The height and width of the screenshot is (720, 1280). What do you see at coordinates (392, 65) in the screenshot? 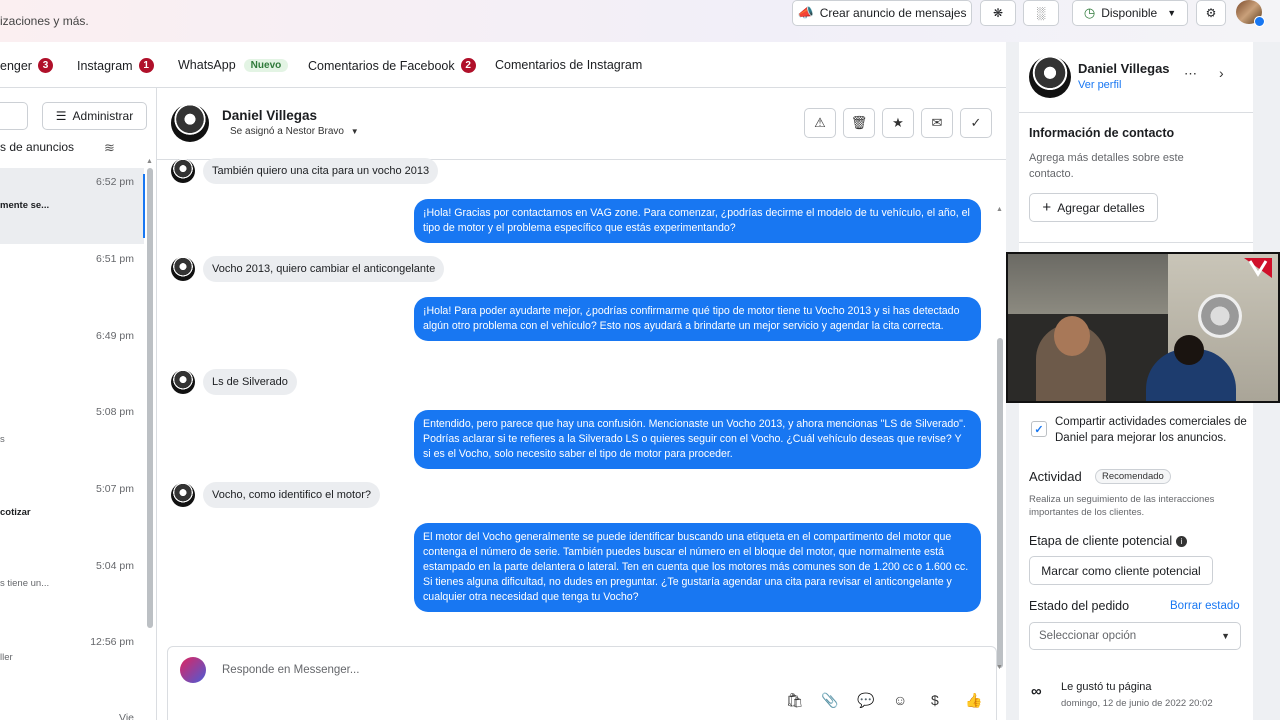
I see `tab-facebook-comments: Comentarios de Facebook 2` at bounding box center [392, 65].